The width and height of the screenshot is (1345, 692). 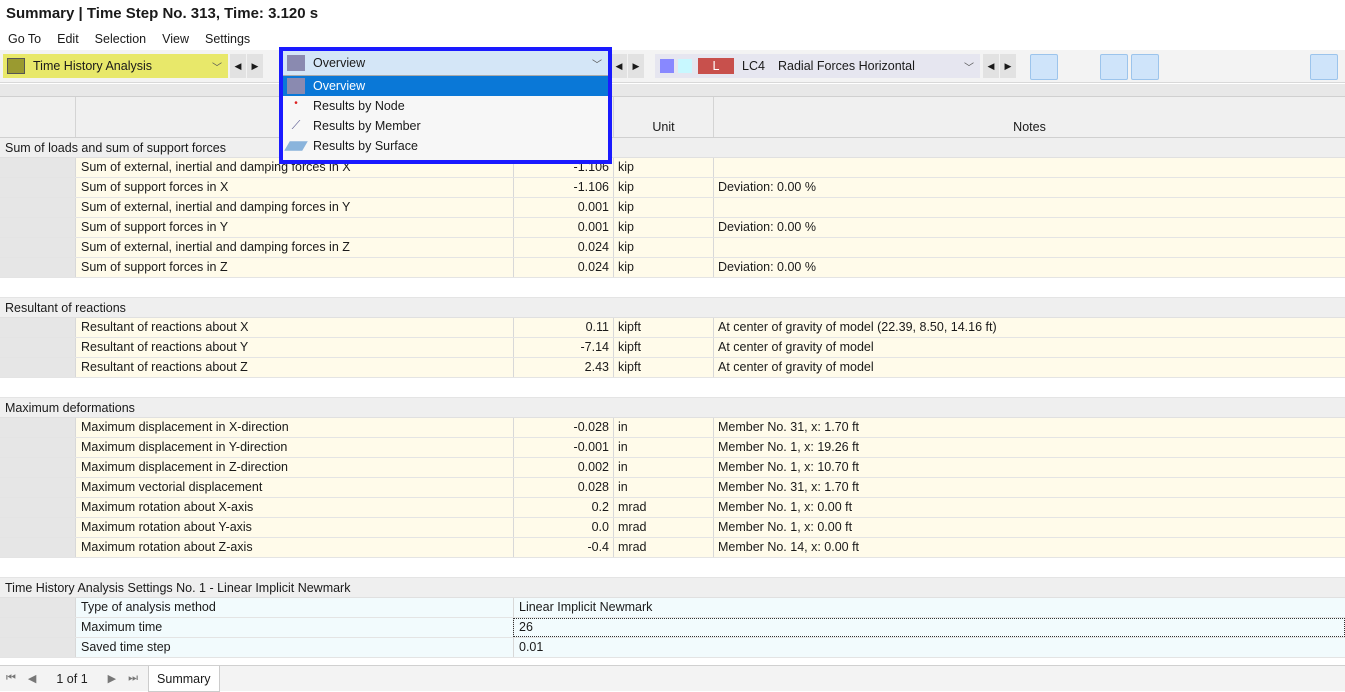 I want to click on notes-cell: Member No. 1, x: 10.70 ft, so click(x=1029, y=467).